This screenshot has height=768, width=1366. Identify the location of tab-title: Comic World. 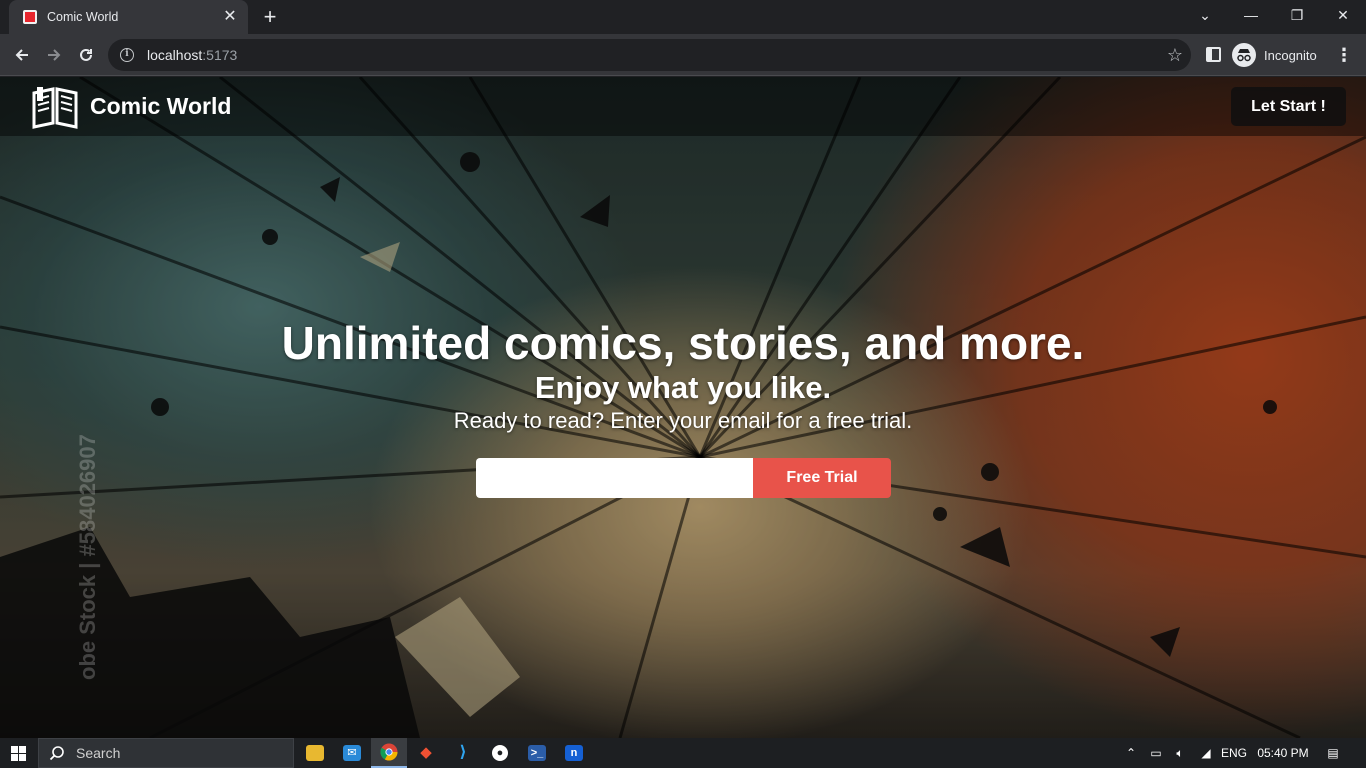
(83, 17).